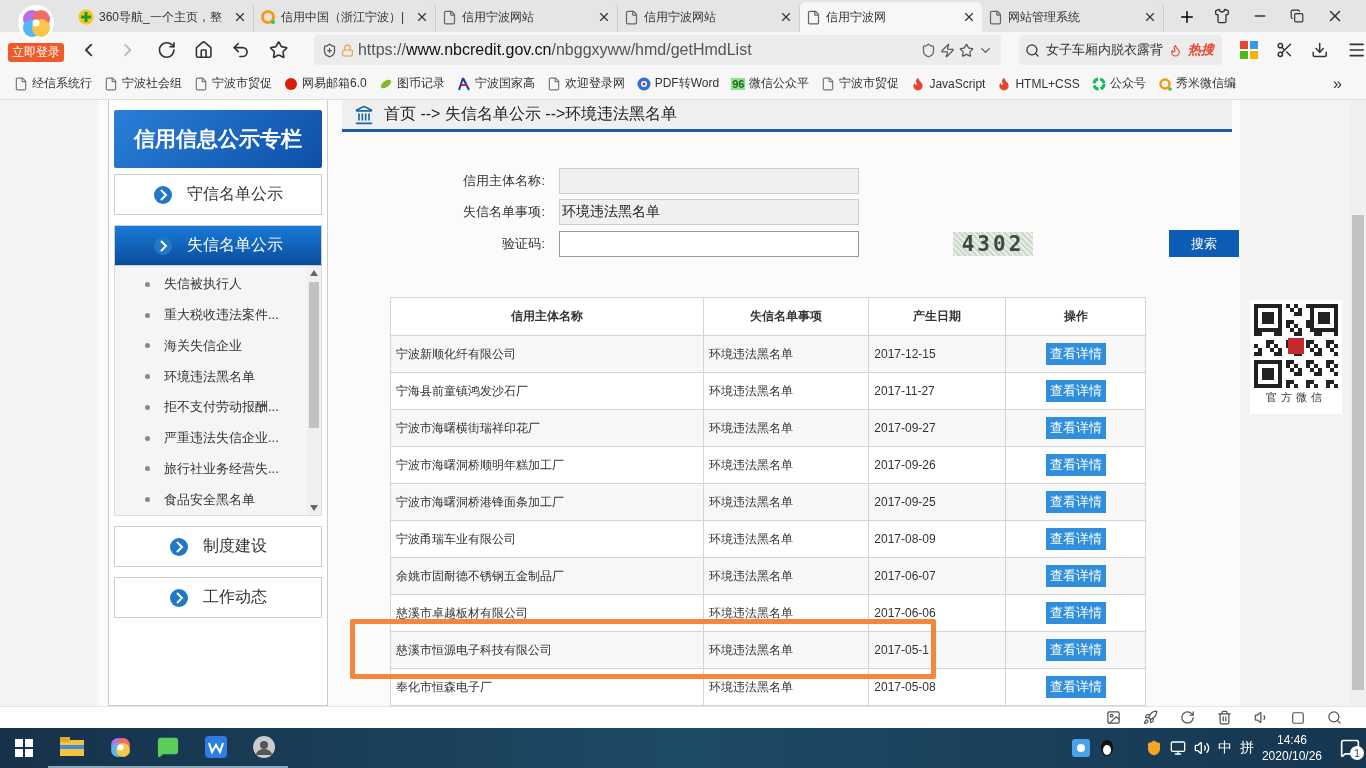 Image resolution: width=1366 pixels, height=768 pixels. Describe the element at coordinates (411, 83) in the screenshot. I see `bookmark: 图币记录` at that location.